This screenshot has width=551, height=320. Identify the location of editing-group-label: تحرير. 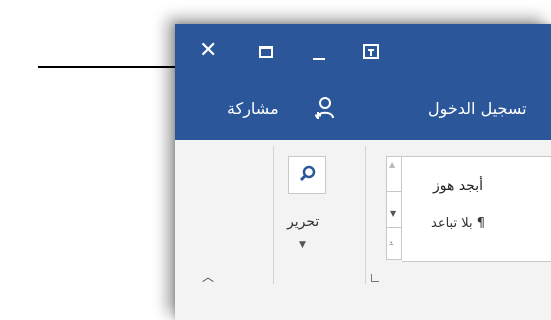
(303, 222).